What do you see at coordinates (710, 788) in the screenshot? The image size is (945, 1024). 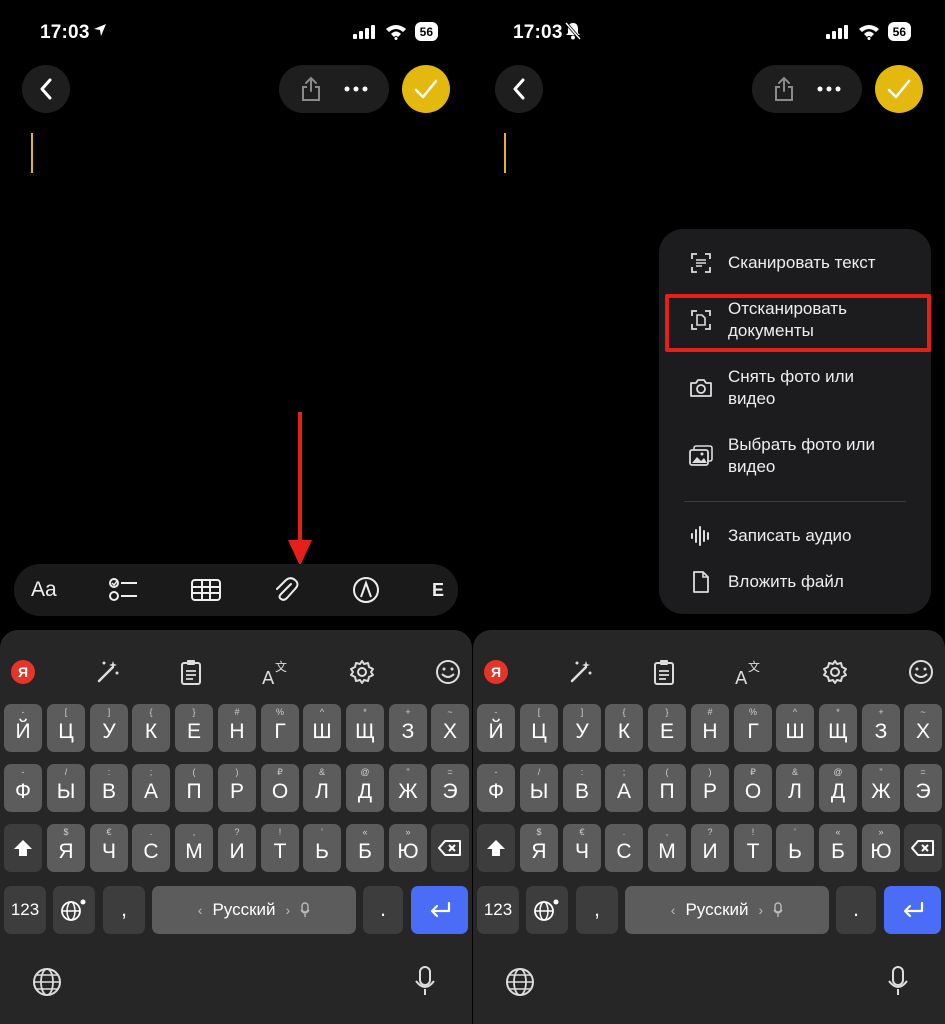 I see `key: ) Р` at bounding box center [710, 788].